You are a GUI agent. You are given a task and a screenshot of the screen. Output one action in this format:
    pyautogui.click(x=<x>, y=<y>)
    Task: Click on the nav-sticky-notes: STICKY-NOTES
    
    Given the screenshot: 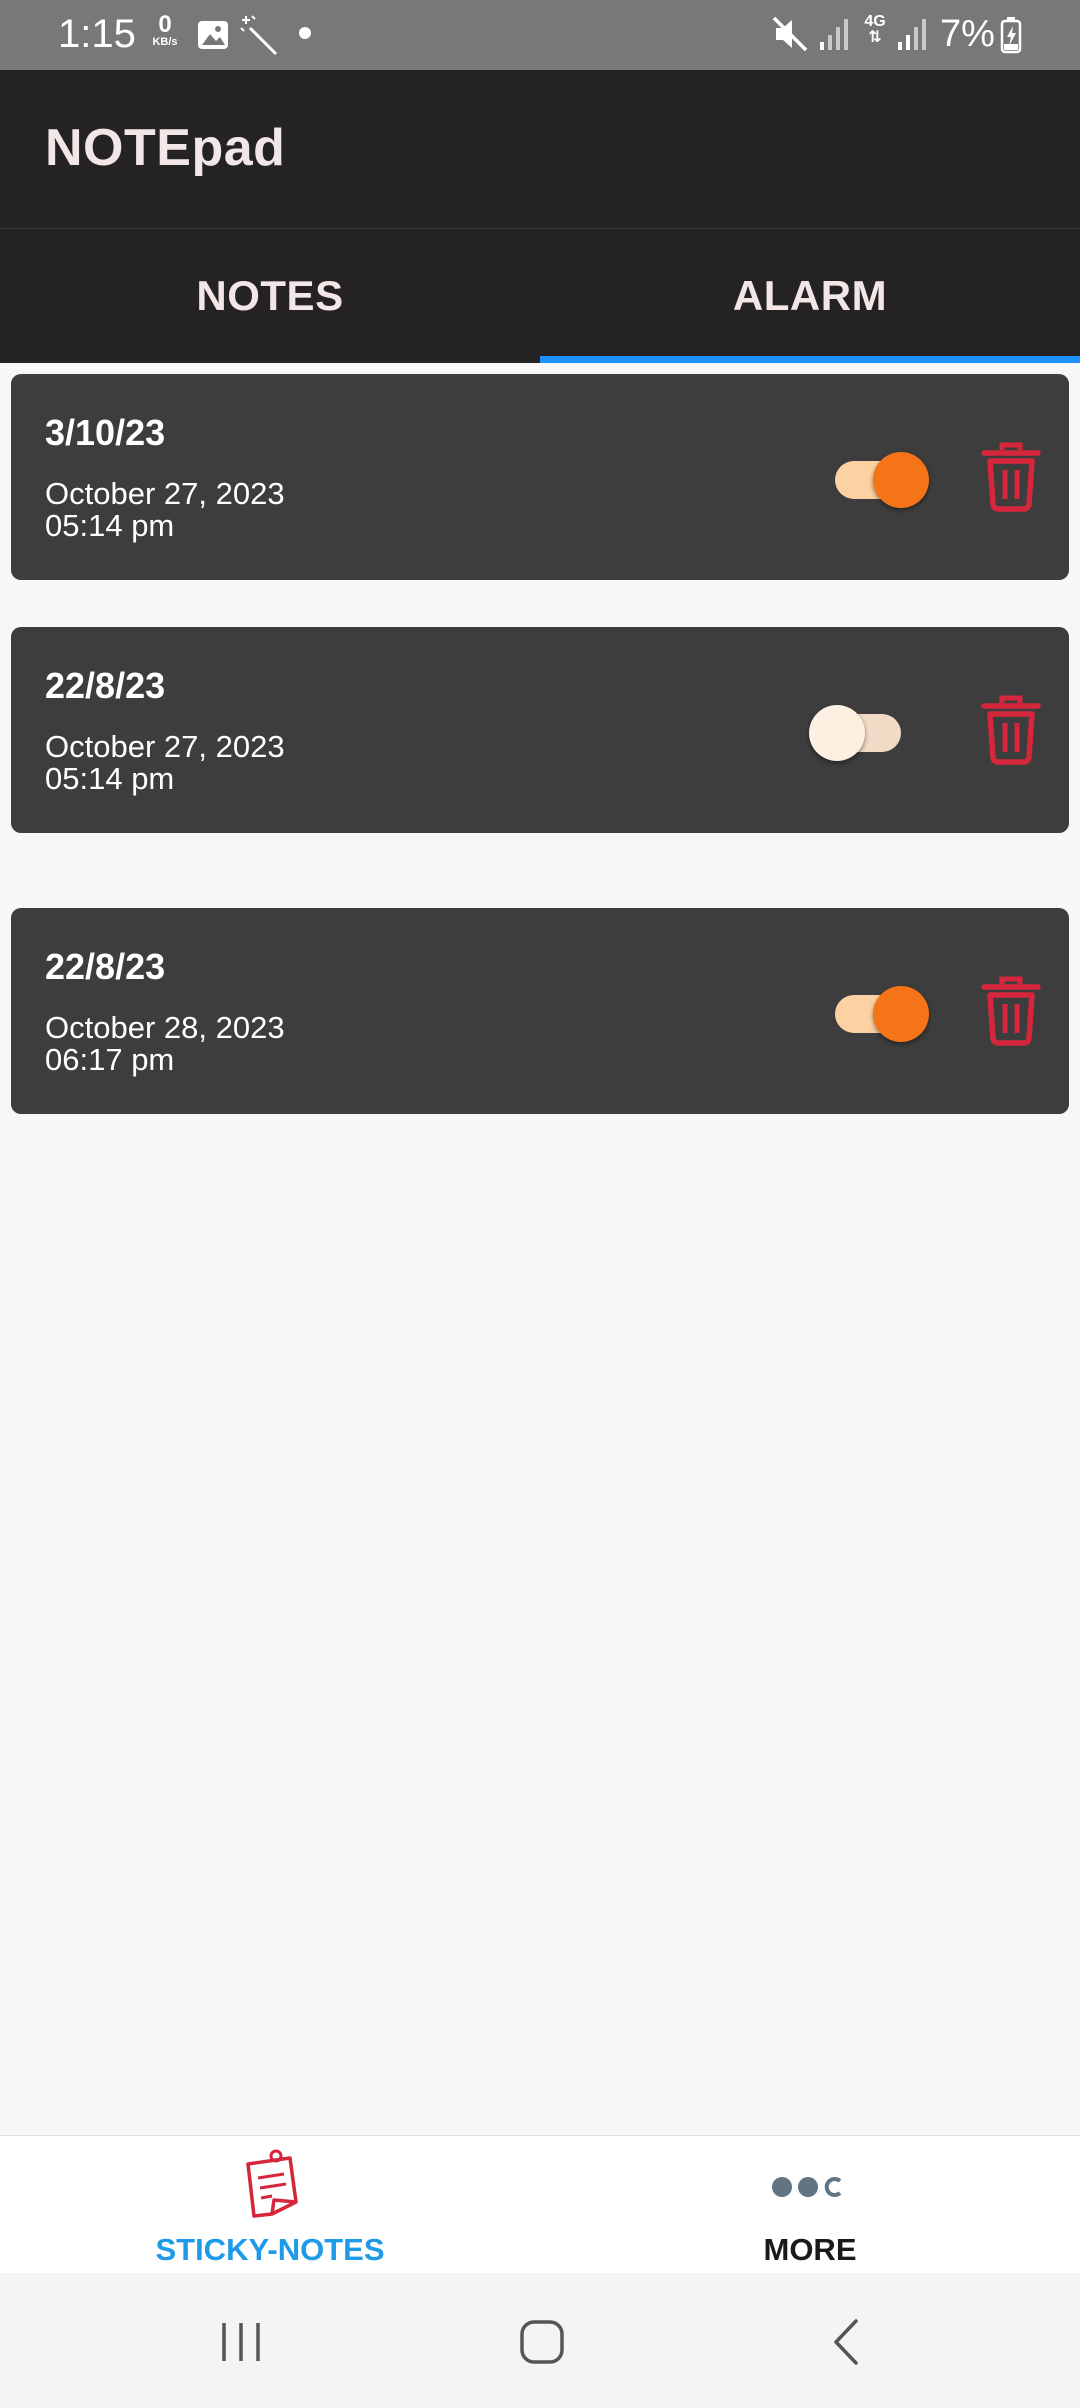 What is the action you would take?
    pyautogui.click(x=270, y=2205)
    